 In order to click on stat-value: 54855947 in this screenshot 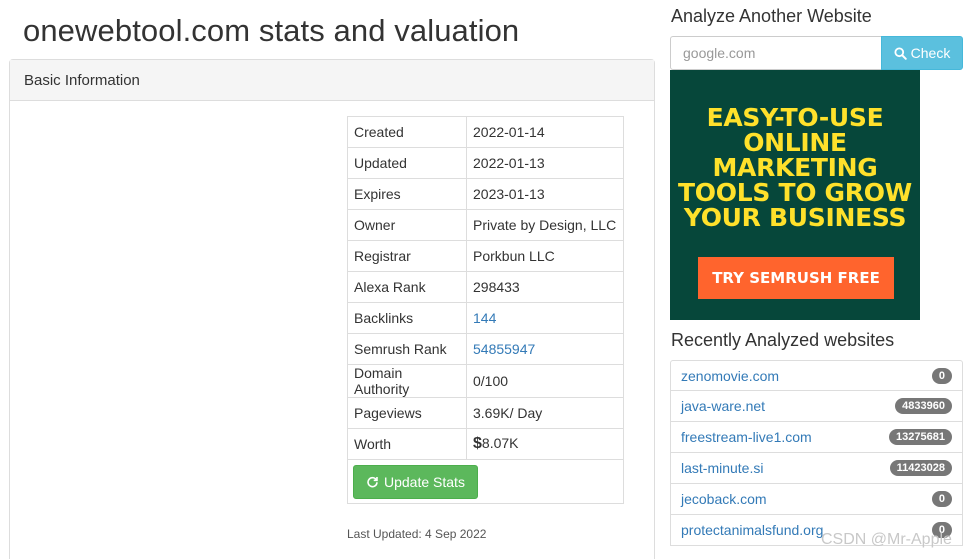, I will do `click(545, 349)`.